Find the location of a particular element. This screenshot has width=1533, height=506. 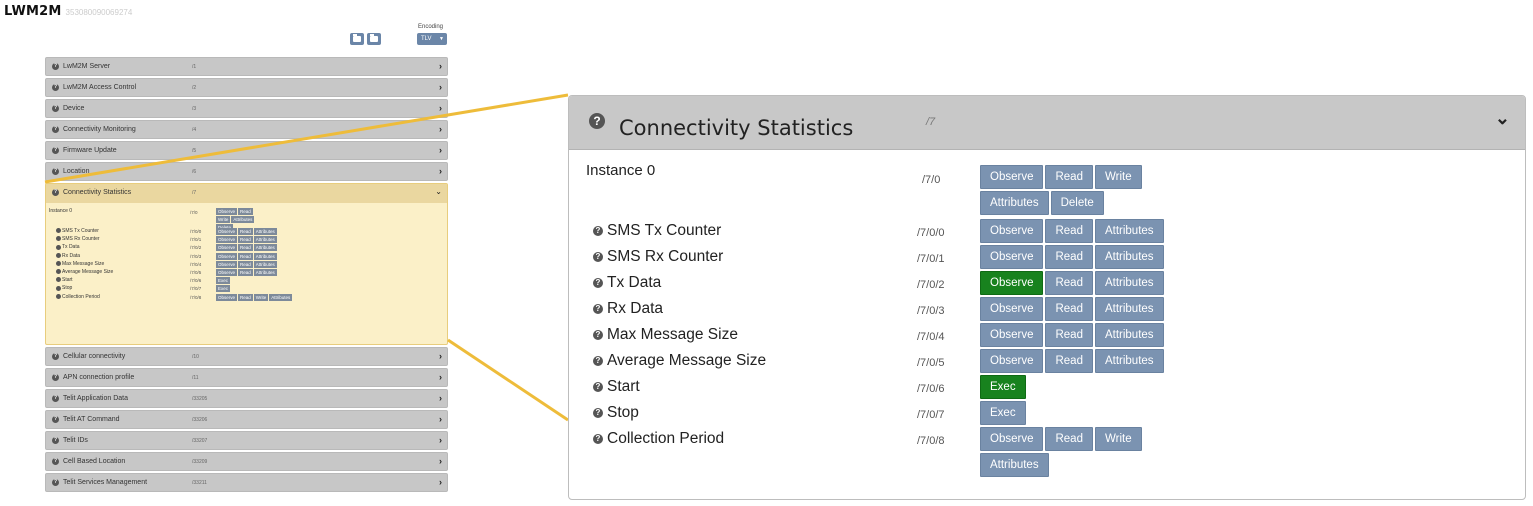

resource-name: ? SMS Tx Counter is located at coordinates (657, 231).